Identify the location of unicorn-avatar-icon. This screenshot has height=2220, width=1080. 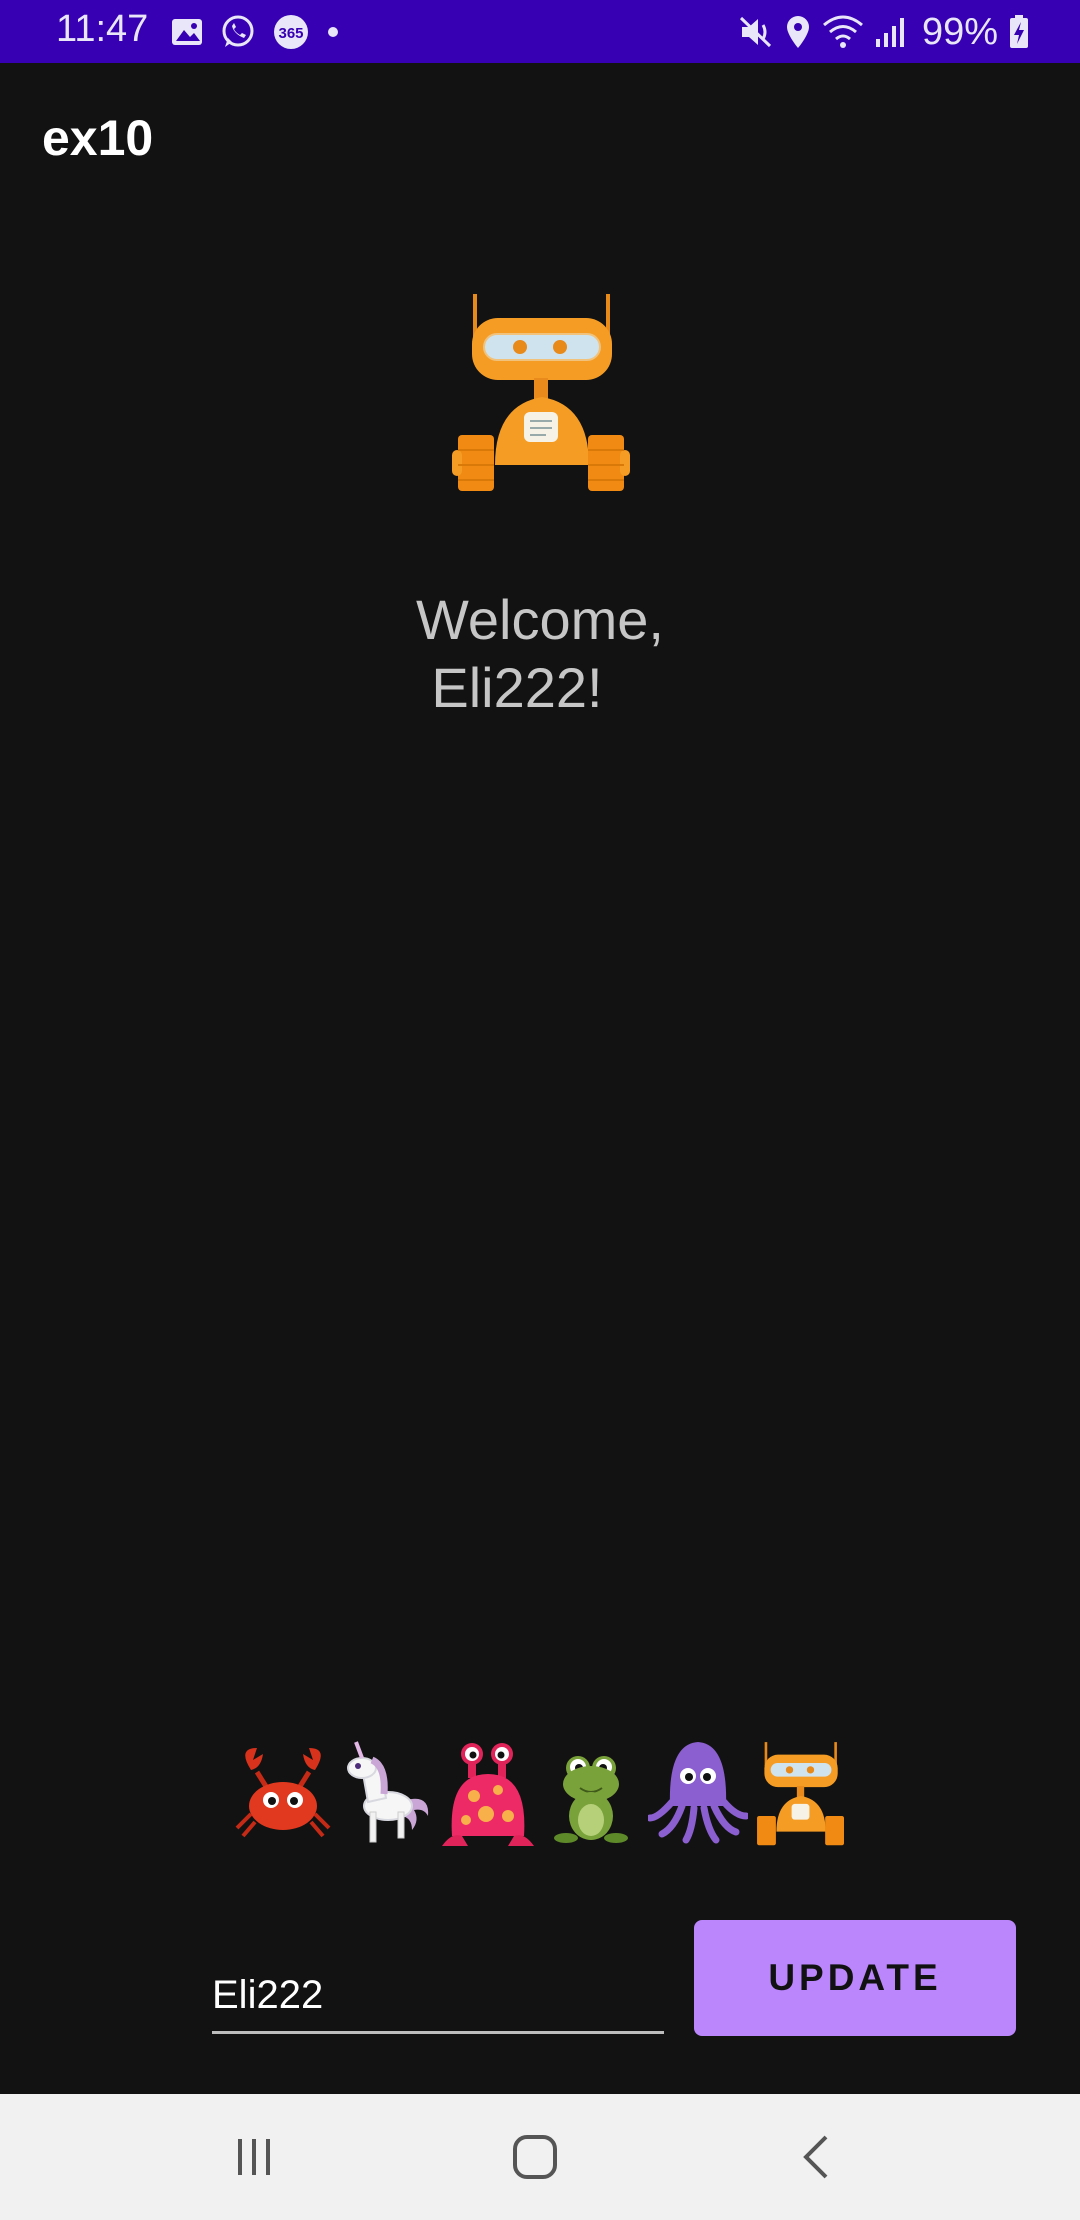
(386, 1795).